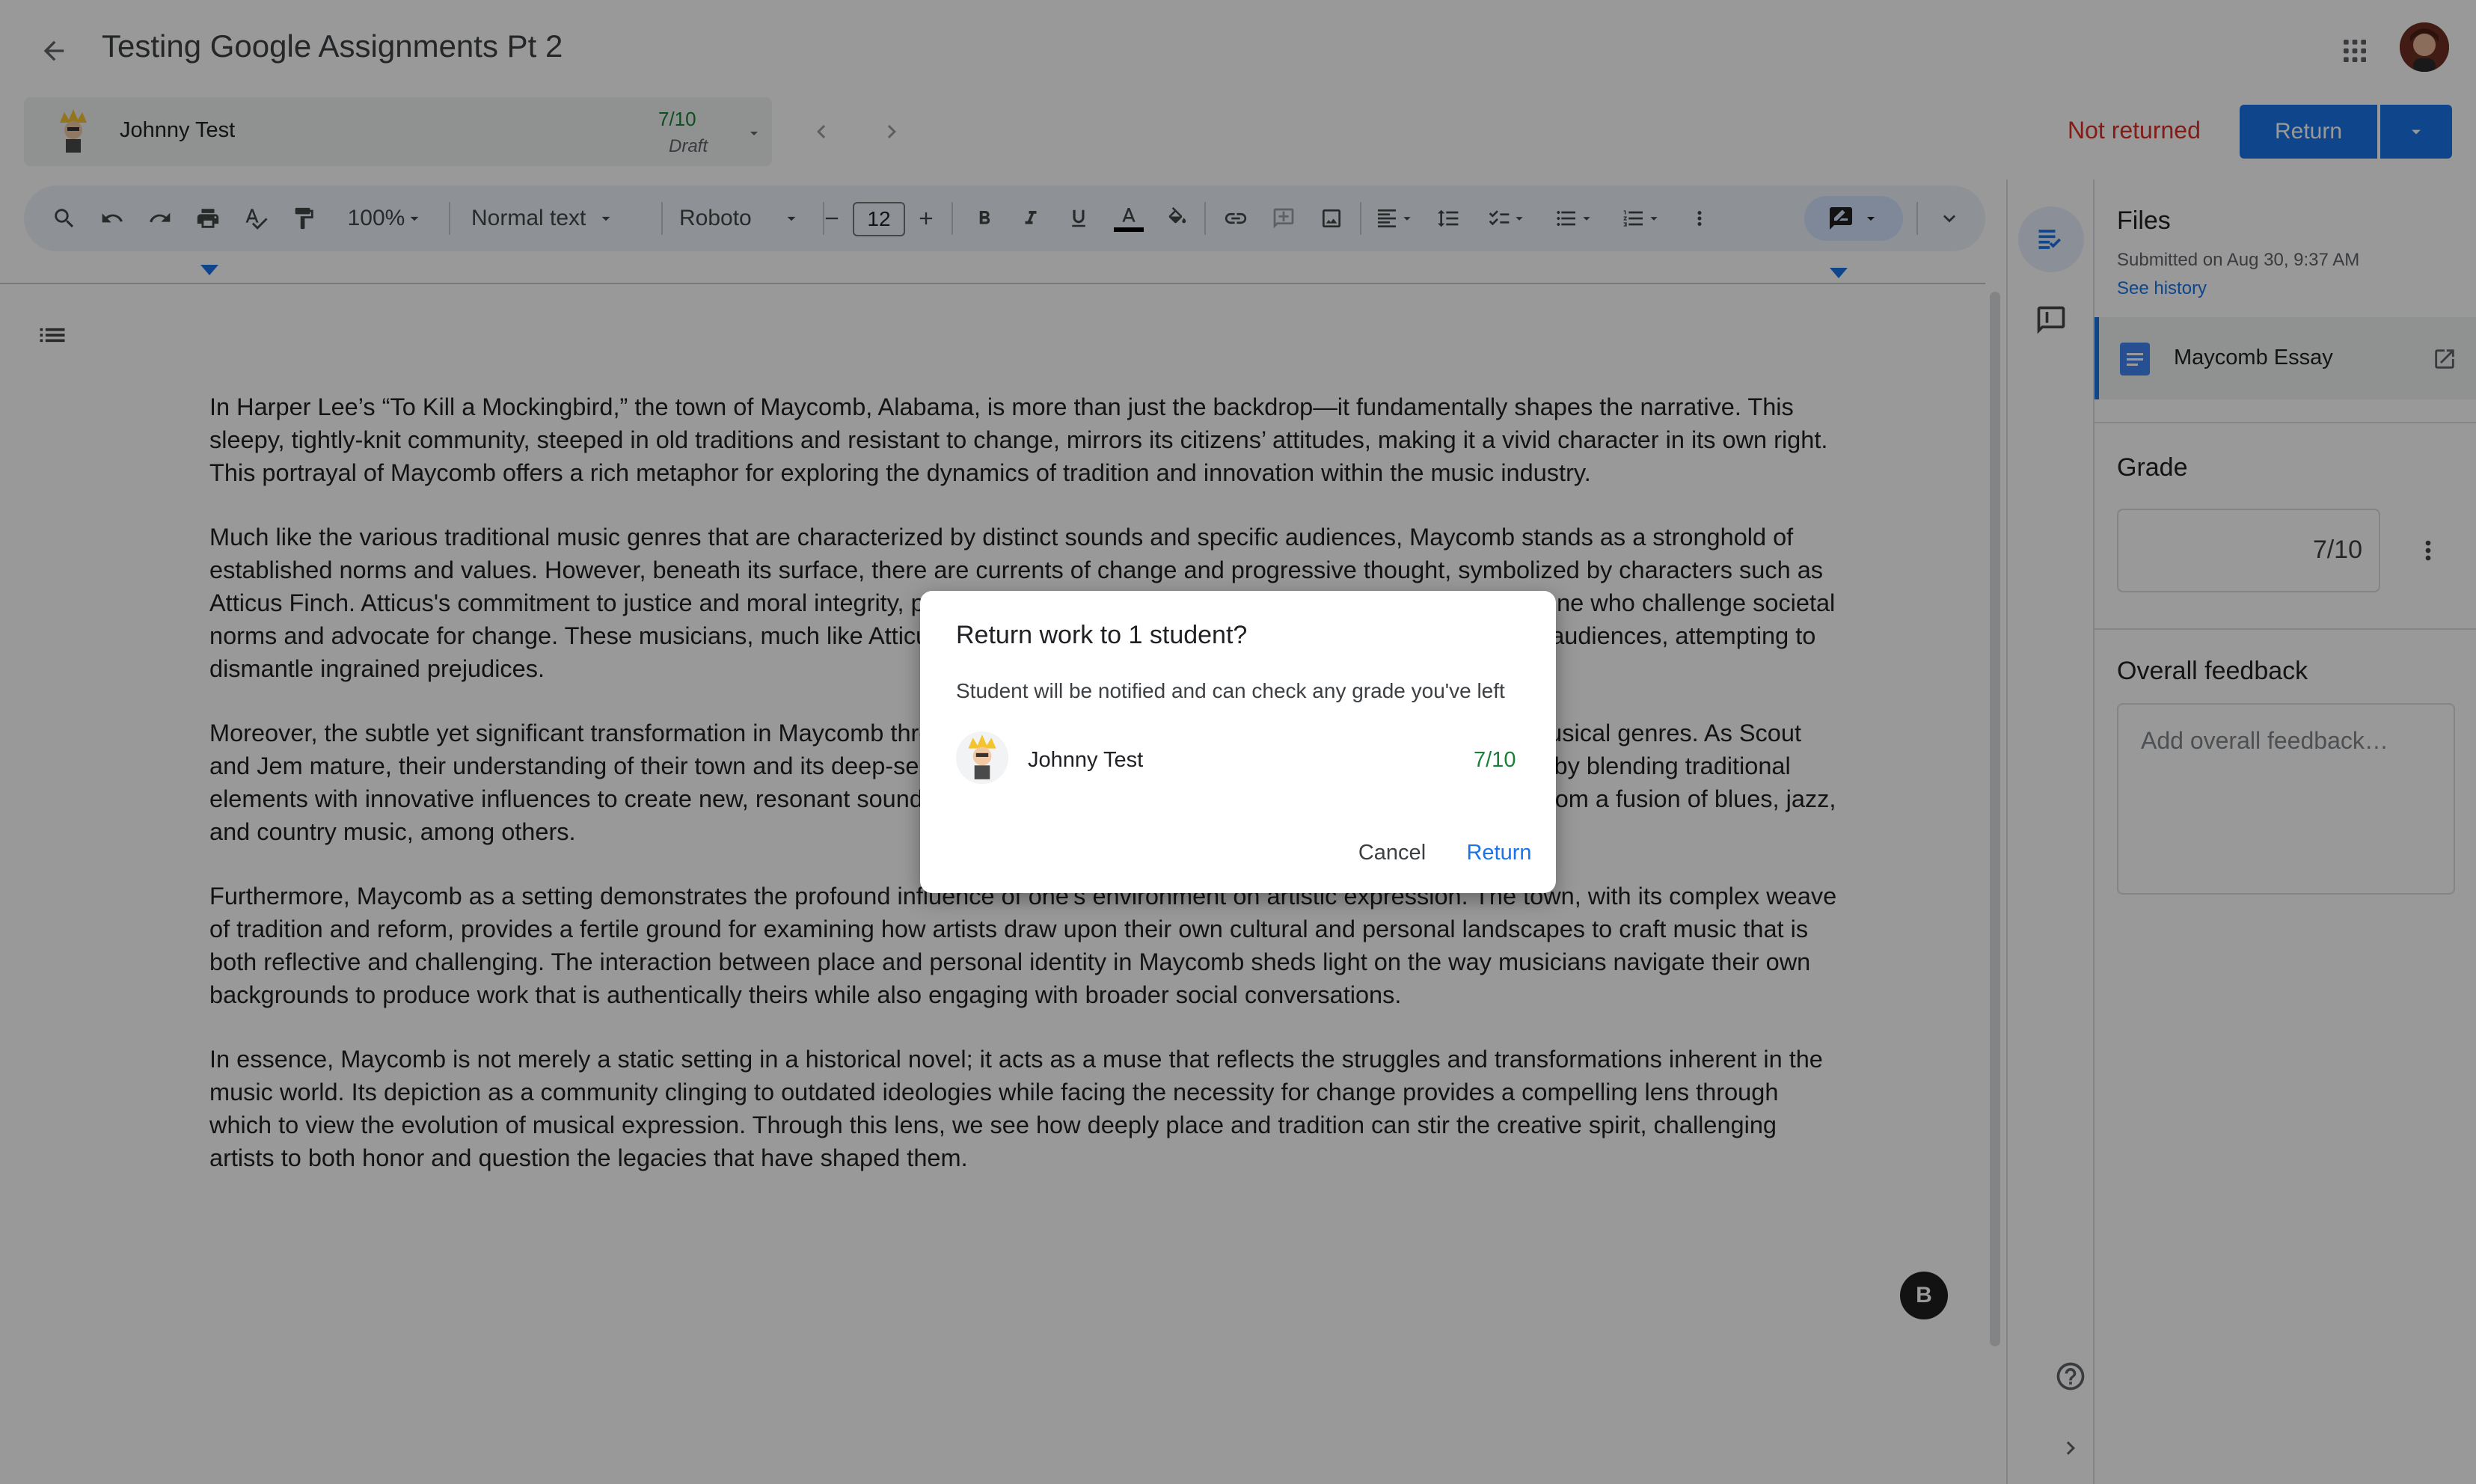  I want to click on dialog-student-score: 7/10, so click(1495, 760).